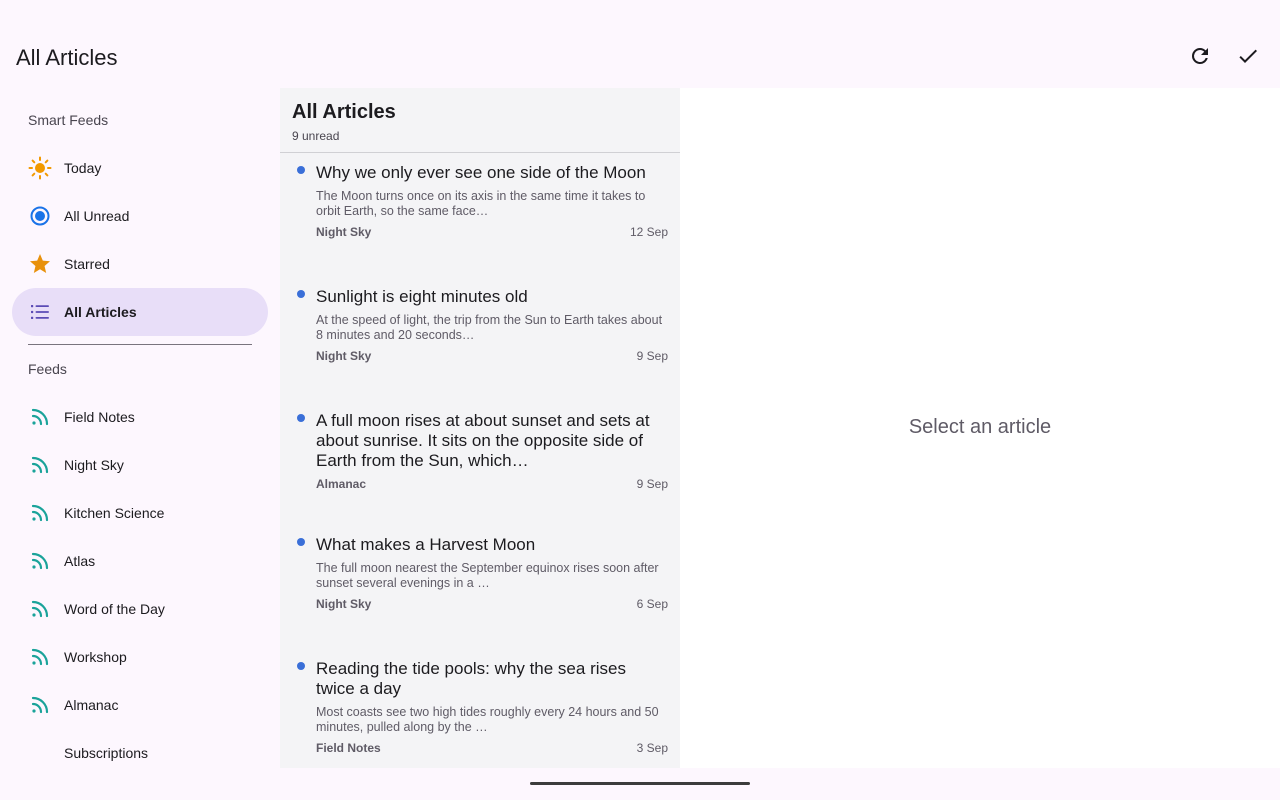  Describe the element at coordinates (640, 44) in the screenshot. I see `top-app-bar: All Articles` at that location.